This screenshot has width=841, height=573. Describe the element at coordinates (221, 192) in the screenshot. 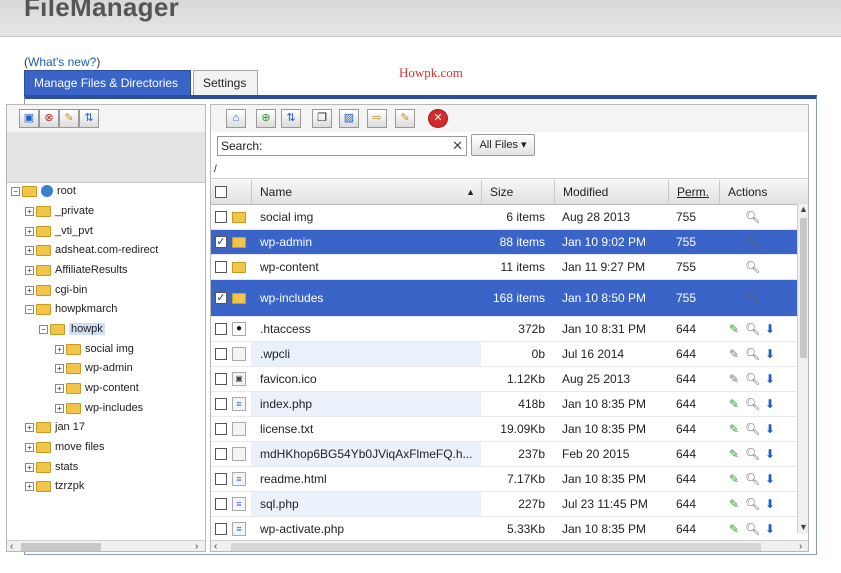

I see `select-all-checkbox` at that location.